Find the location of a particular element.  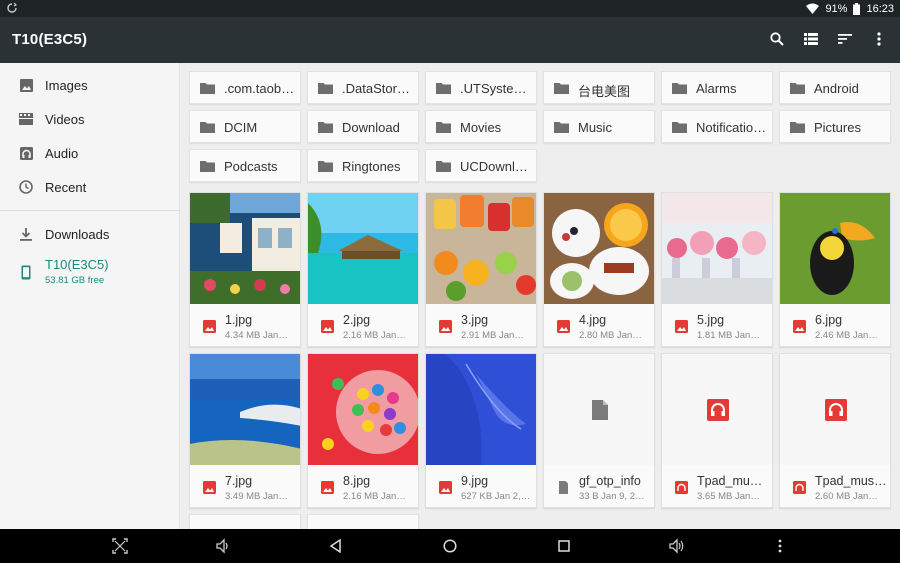

folder-item: Android is located at coordinates (835, 87).